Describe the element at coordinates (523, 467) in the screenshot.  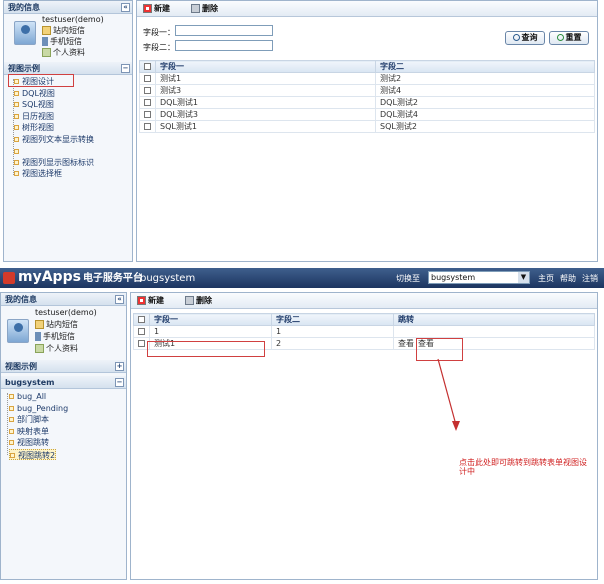
I see `annotation-text: 点击此处即可跳转到跳转表单视图设计中` at that location.